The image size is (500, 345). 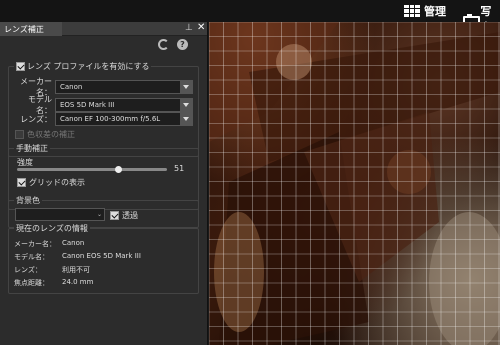 What do you see at coordinates (163, 44) in the screenshot?
I see `refresh-icon` at bounding box center [163, 44].